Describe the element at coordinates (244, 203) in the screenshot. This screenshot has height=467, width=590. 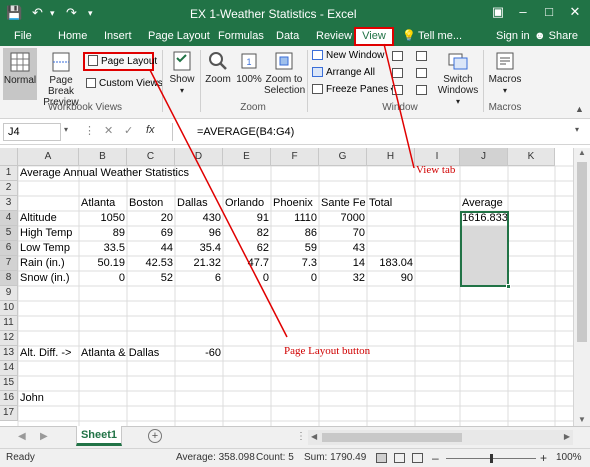
I see `cell-e3: Orlando` at that location.